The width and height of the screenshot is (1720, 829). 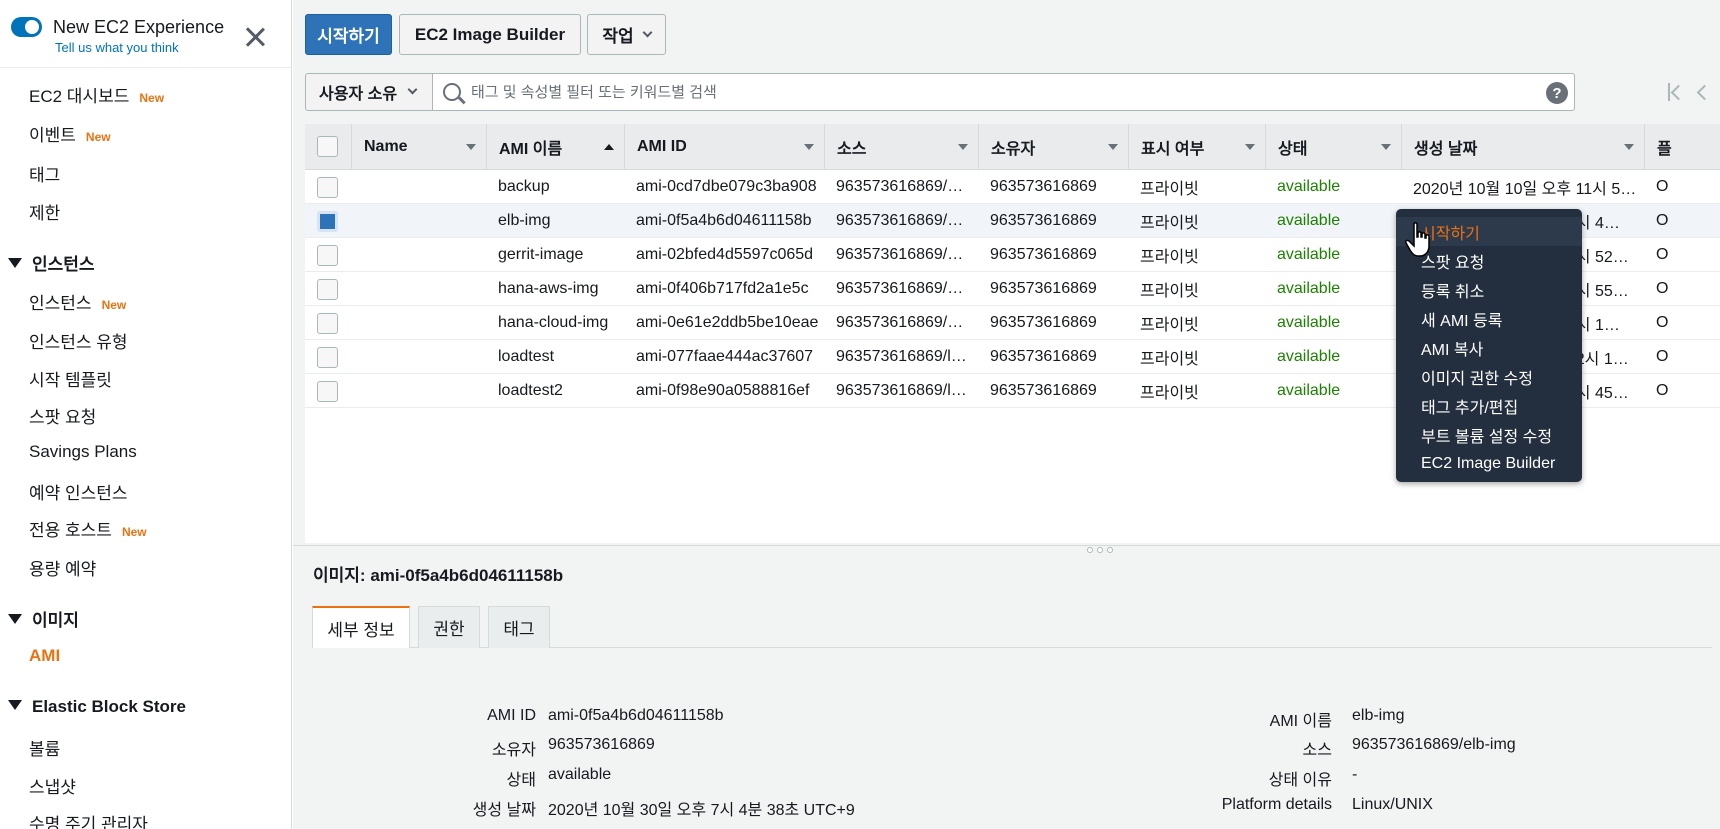 I want to click on sidebar-item-snapshots: 스냅샷, so click(x=52, y=785).